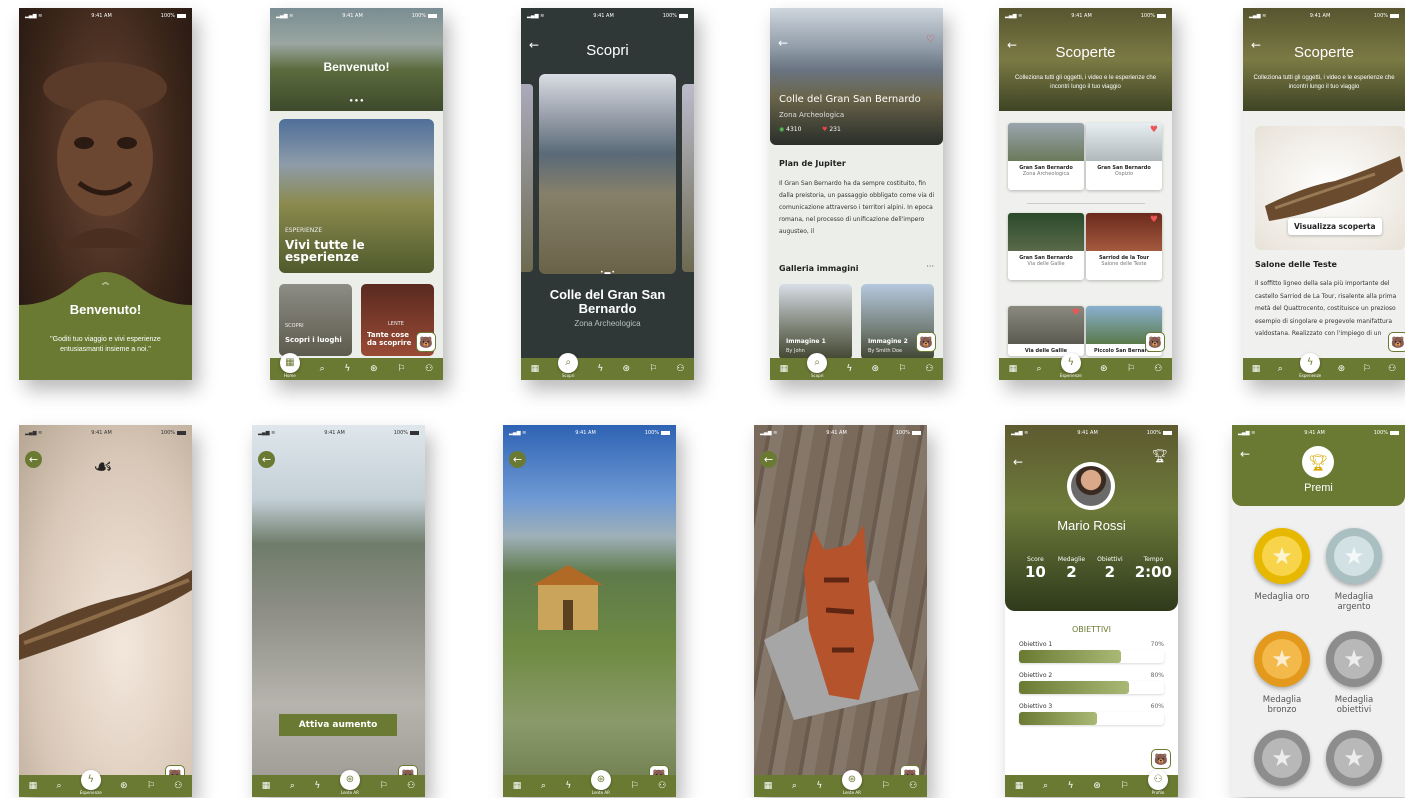 Image resolution: width=1405 pixels, height=798 pixels. What do you see at coordinates (356, 101) in the screenshot?
I see `carousel-dots: ● ● ●` at bounding box center [356, 101].